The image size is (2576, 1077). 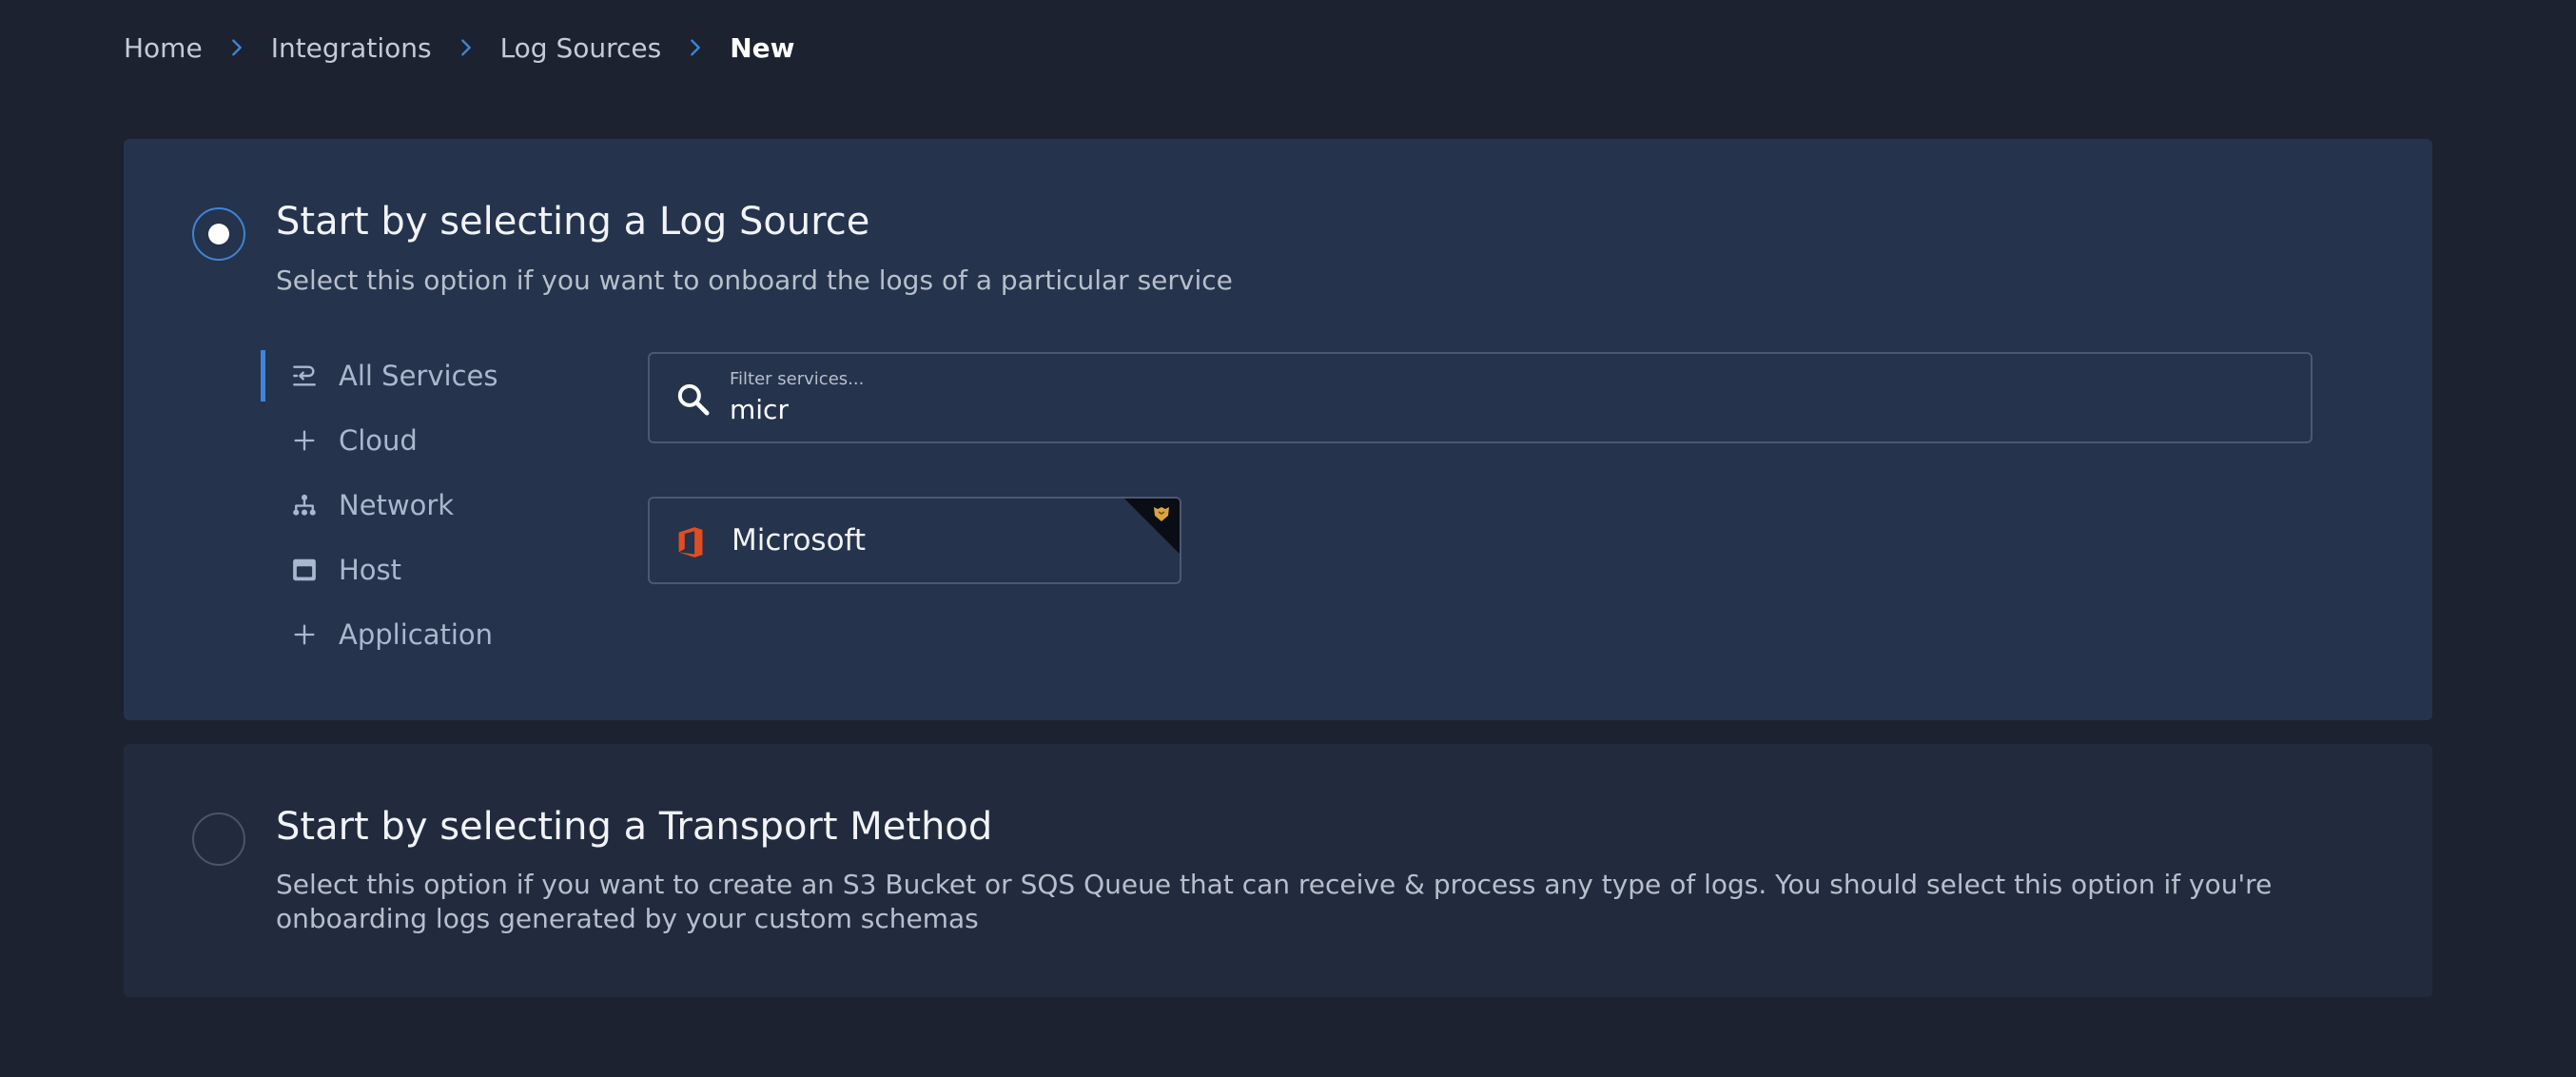 I want to click on panther-badge-icon, so click(x=1152, y=526).